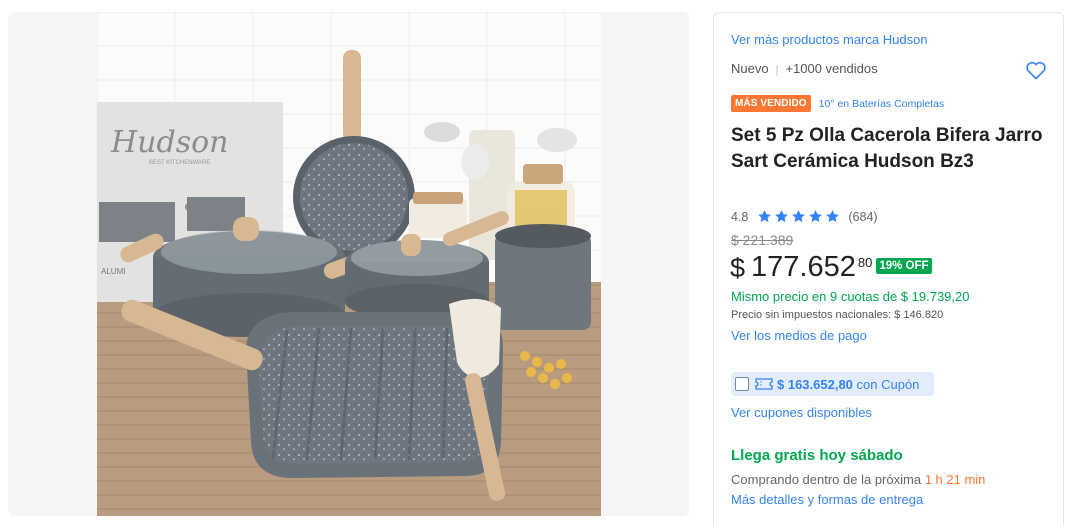 The height and width of the screenshot is (525, 1069). What do you see at coordinates (771, 103) in the screenshot?
I see `best-seller-badge: MÁS VENDIDO` at bounding box center [771, 103].